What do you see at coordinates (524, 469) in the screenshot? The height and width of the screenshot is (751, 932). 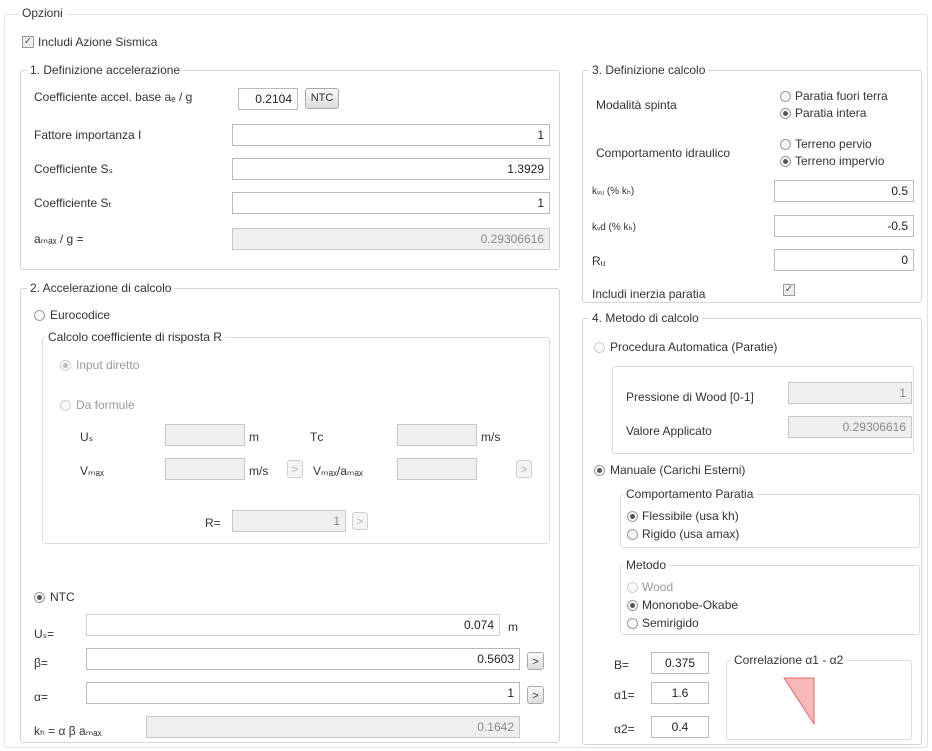 I see `vmax-amax-arrow-button: >` at bounding box center [524, 469].